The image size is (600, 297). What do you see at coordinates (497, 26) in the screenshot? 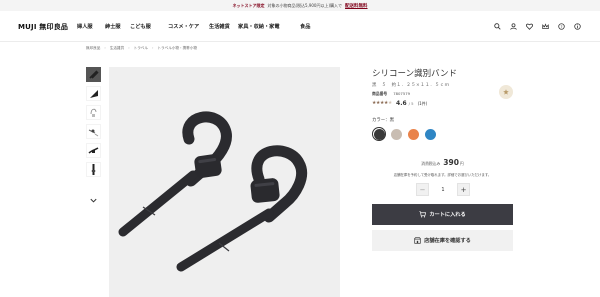
I see `search-icon` at bounding box center [497, 26].